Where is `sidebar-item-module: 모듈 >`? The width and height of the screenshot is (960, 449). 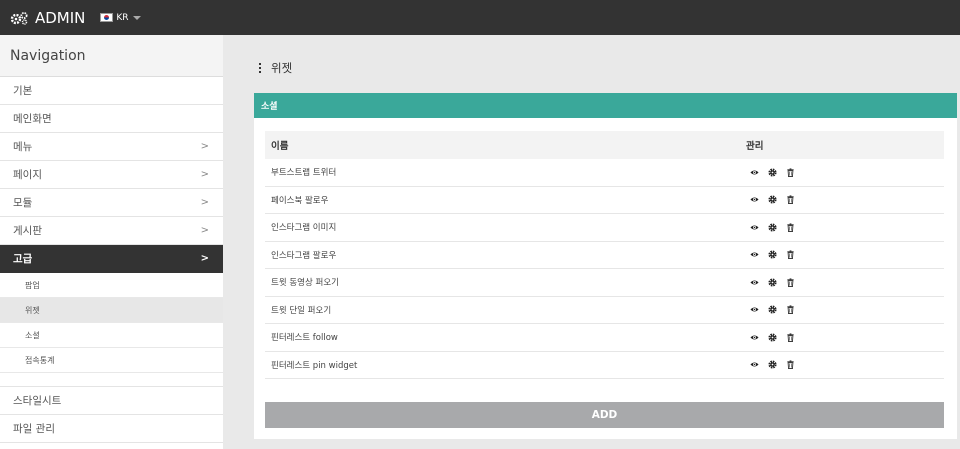 sidebar-item-module: 모듈 > is located at coordinates (111, 203).